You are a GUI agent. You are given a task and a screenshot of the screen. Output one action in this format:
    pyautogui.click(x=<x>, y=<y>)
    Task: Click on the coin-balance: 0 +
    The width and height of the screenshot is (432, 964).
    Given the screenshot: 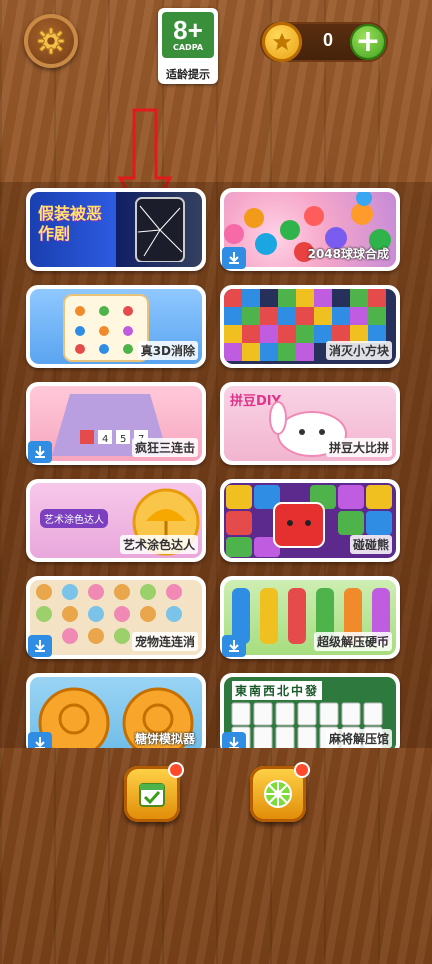 What is the action you would take?
    pyautogui.click(x=324, y=42)
    